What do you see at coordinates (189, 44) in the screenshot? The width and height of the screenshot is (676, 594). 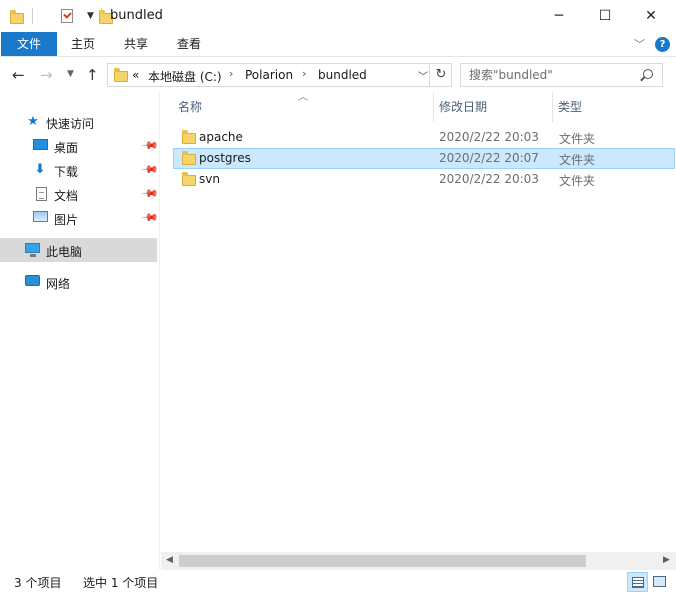 I see `tab-view: 查看` at bounding box center [189, 44].